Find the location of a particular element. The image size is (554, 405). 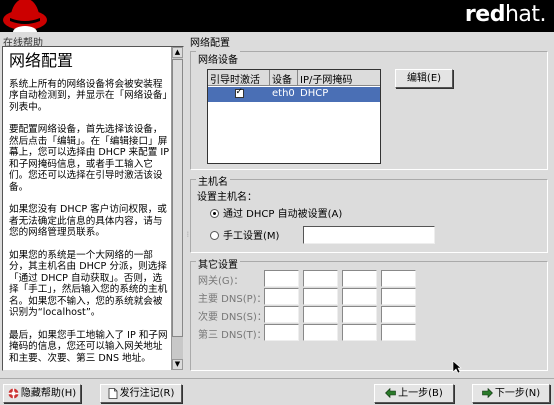

hide-help-button: 隐藏帮助(H) is located at coordinates (42, 393).